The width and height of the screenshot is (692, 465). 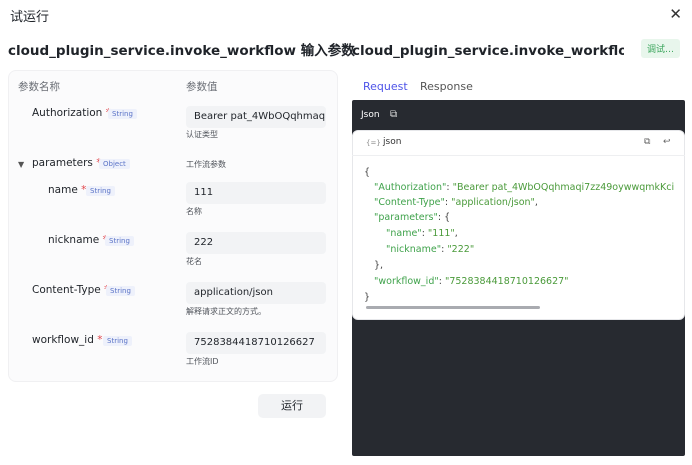 What do you see at coordinates (67, 163) in the screenshot?
I see `param-name-parameters: parameters *` at bounding box center [67, 163].